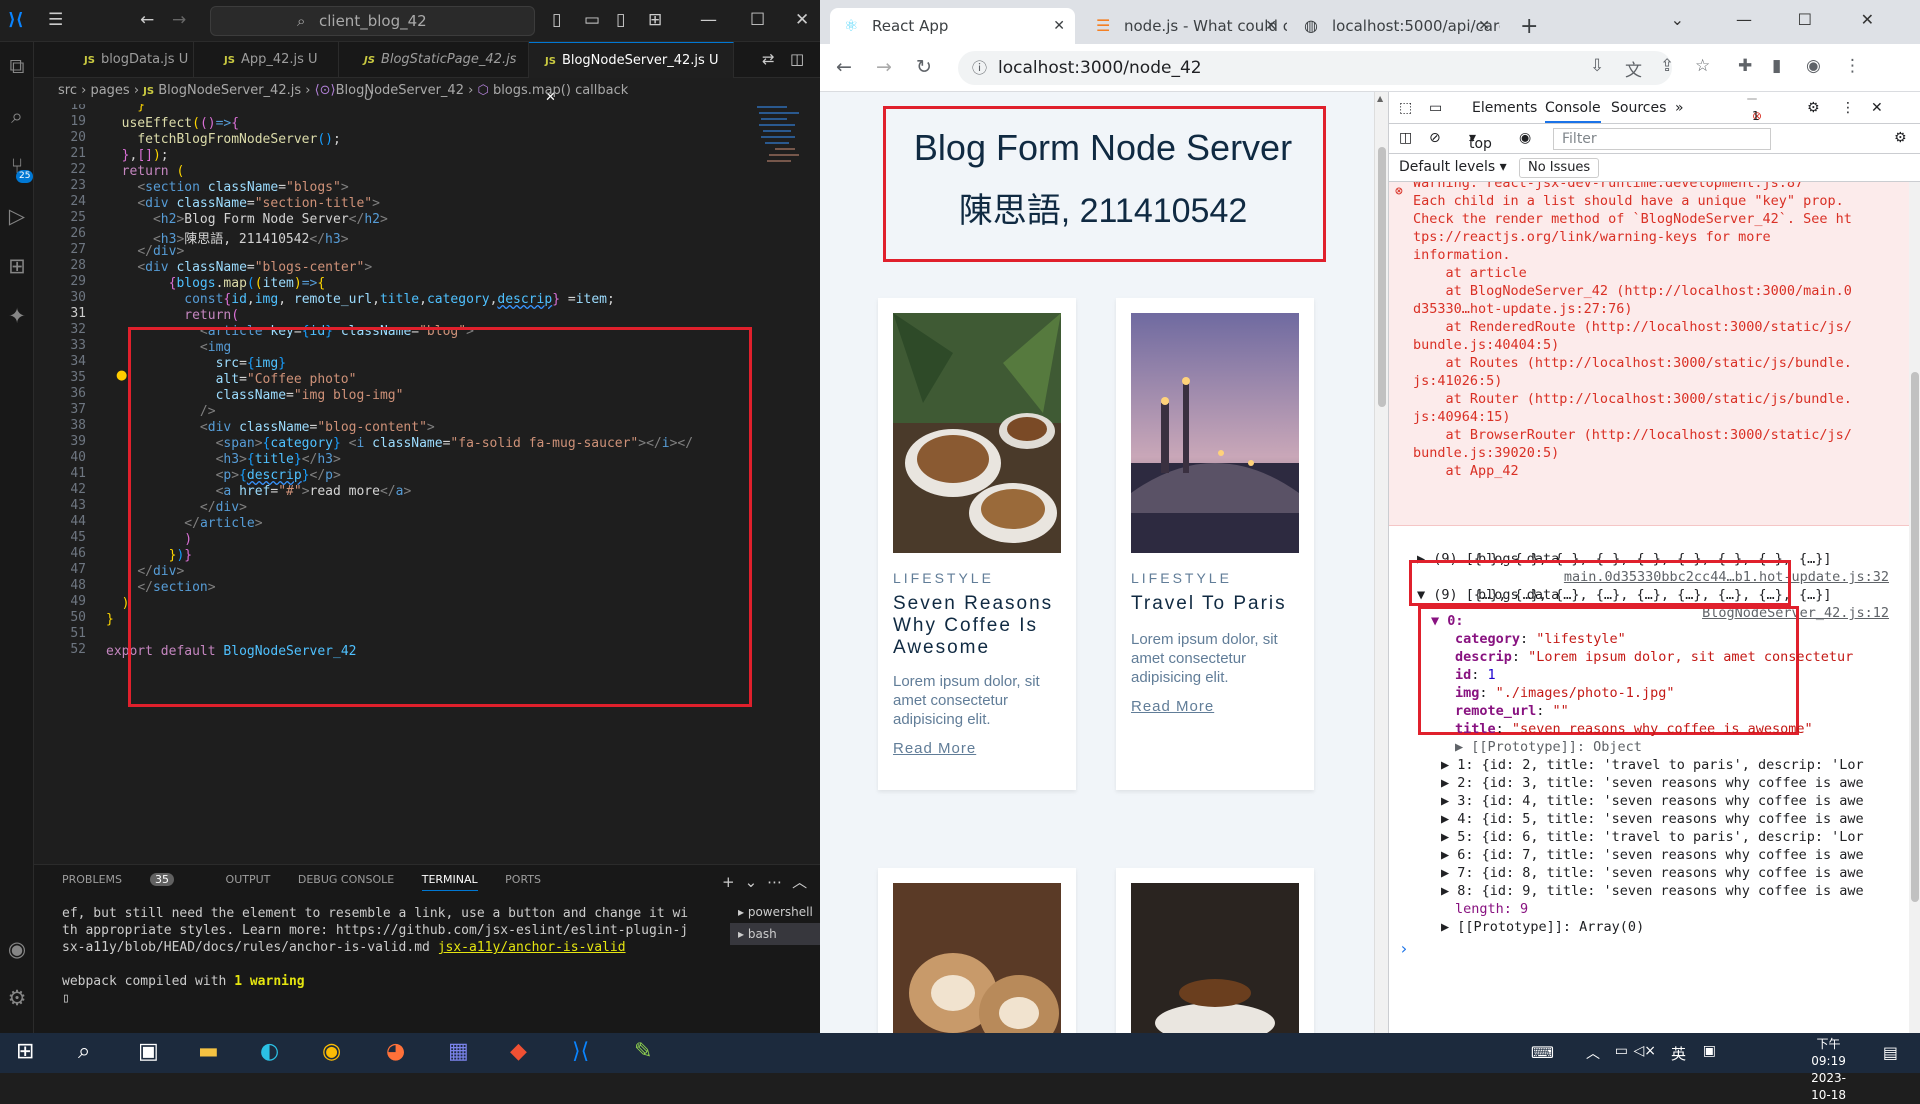 The width and height of the screenshot is (1920, 1104). Describe the element at coordinates (395, 1051) in the screenshot. I see `firefox-icon: ◕` at that location.